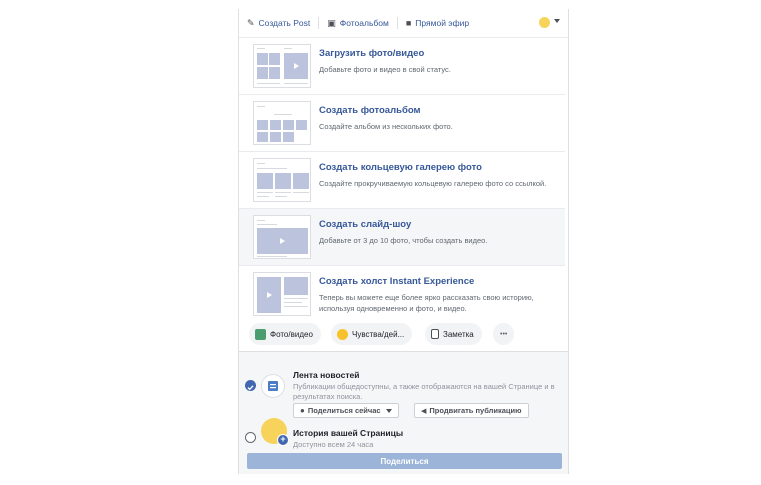 This screenshot has height=485, width=761. Describe the element at coordinates (282, 180) in the screenshot. I see `carousel-thumbnail-icon` at that location.